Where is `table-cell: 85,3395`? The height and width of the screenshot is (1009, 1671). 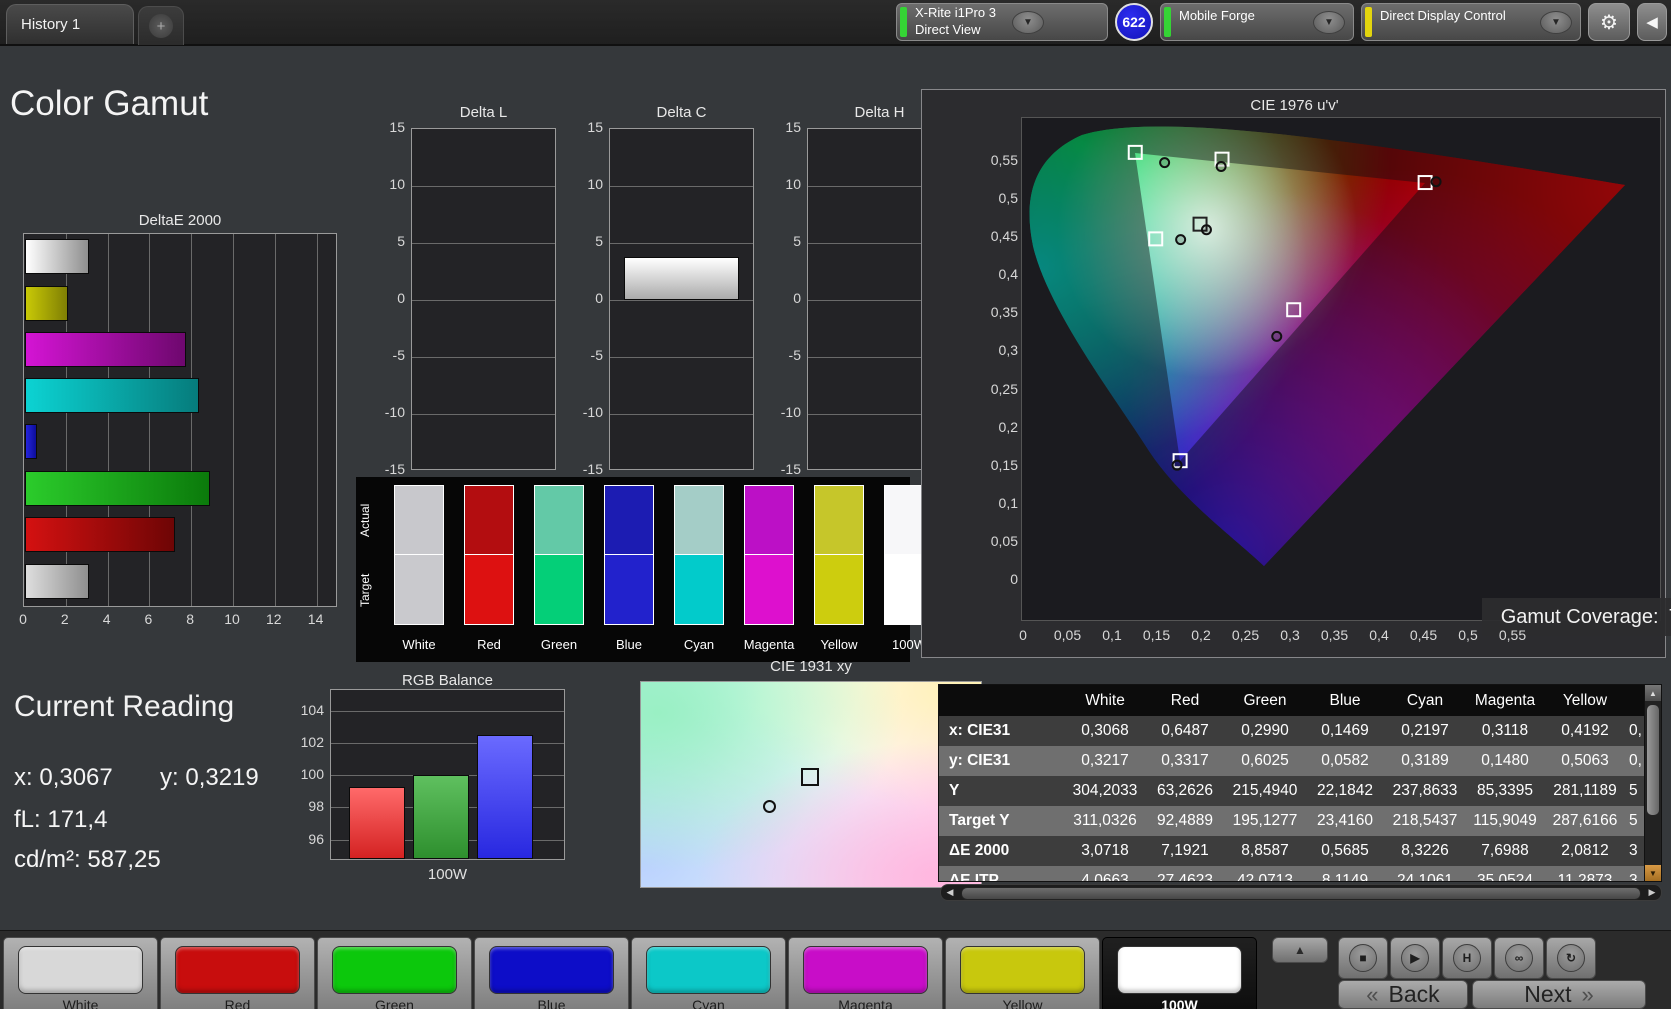 table-cell: 85,3395 is located at coordinates (1505, 790).